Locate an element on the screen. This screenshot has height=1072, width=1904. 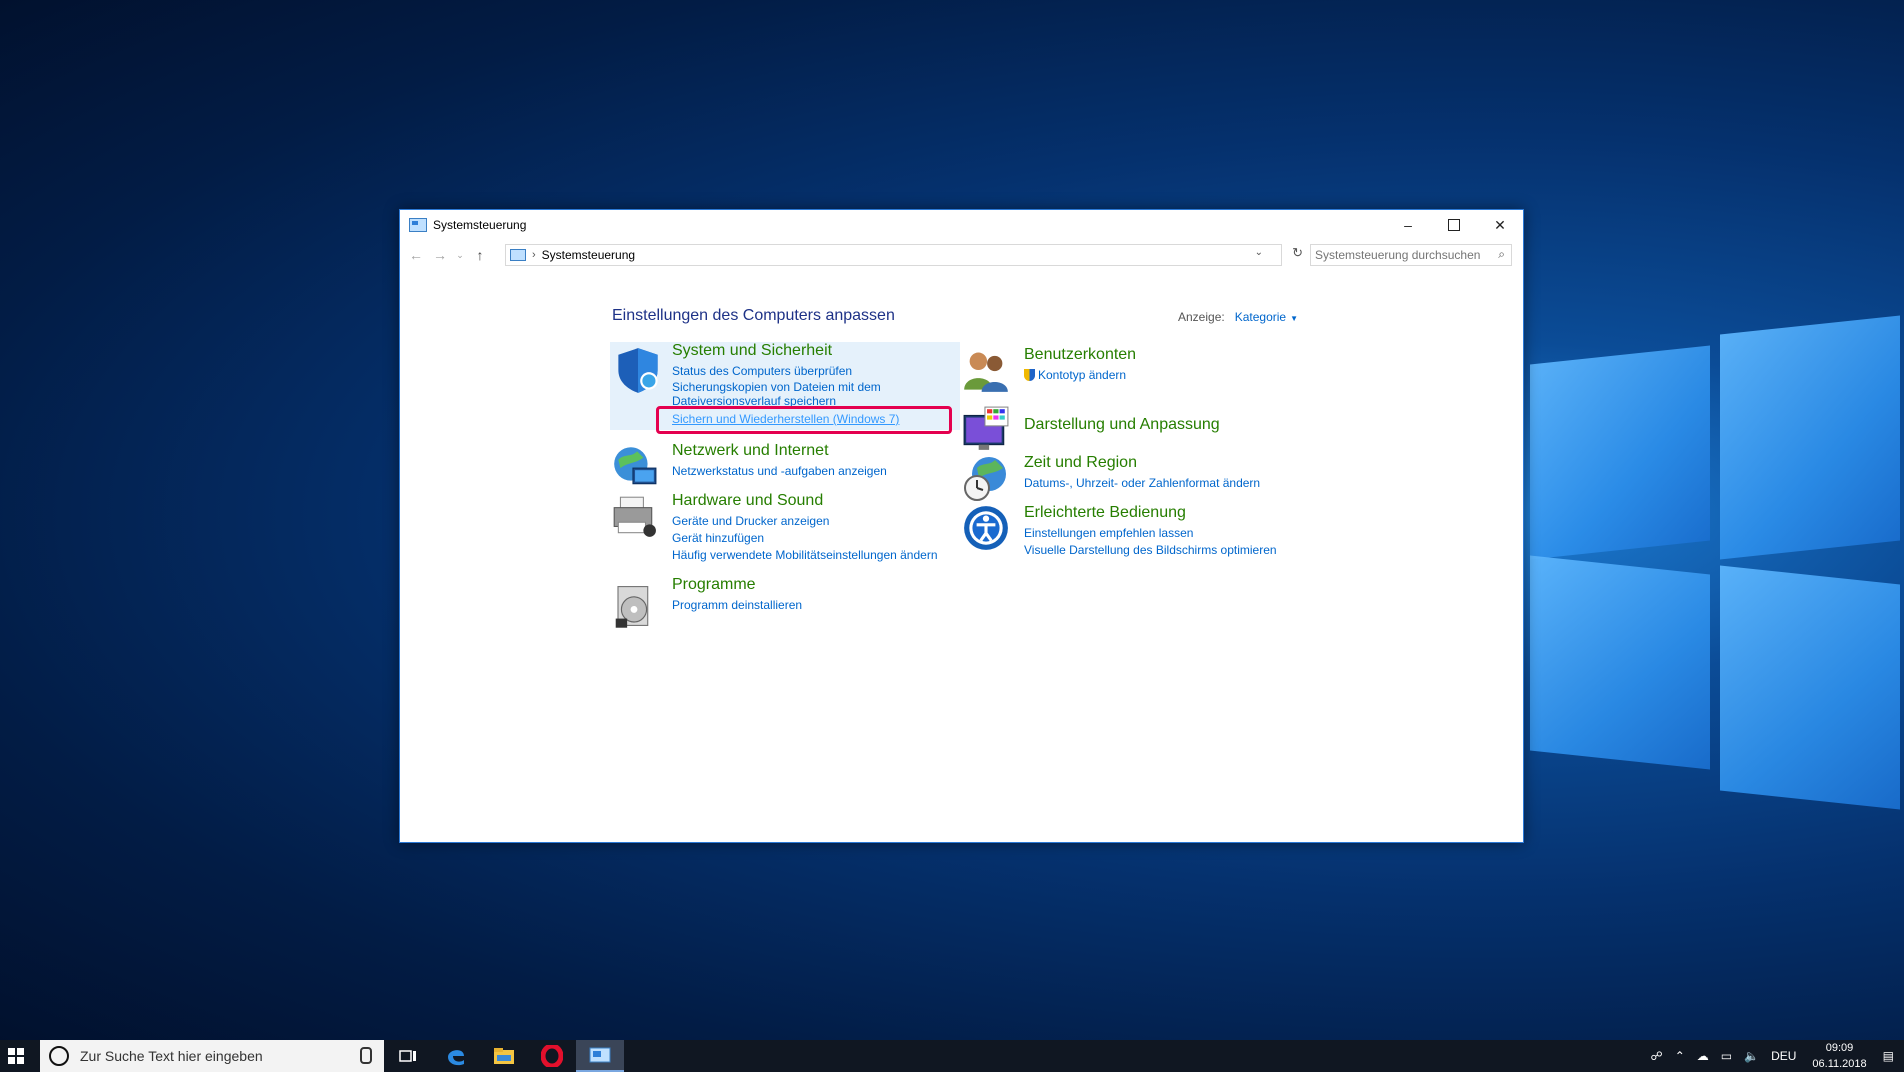
category-title: Netzwerk und Internet is located at coordinates (750, 451).